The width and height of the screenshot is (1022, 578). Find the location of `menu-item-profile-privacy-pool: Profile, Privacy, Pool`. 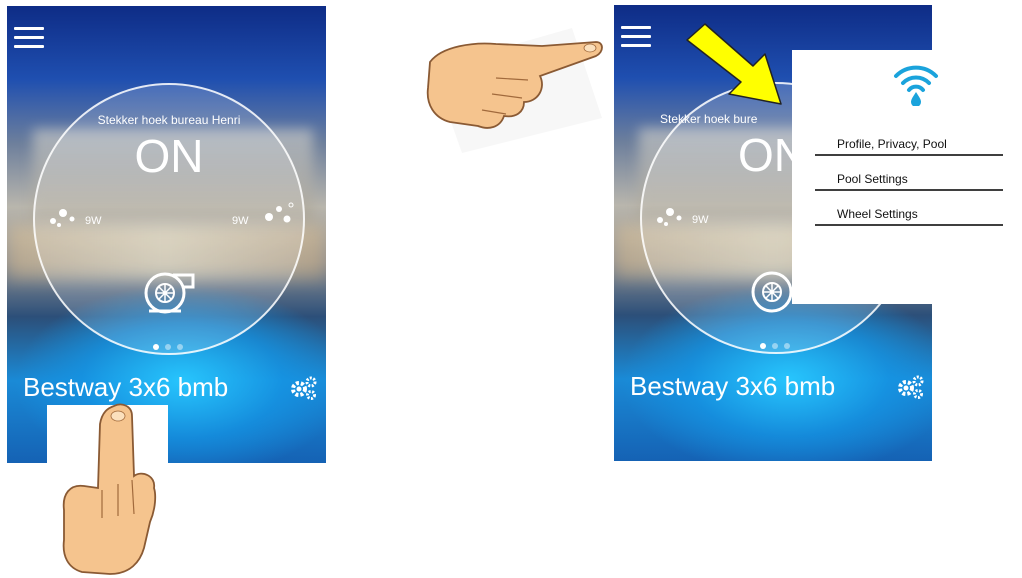

menu-item-profile-privacy-pool: Profile, Privacy, Pool is located at coordinates (909, 144).